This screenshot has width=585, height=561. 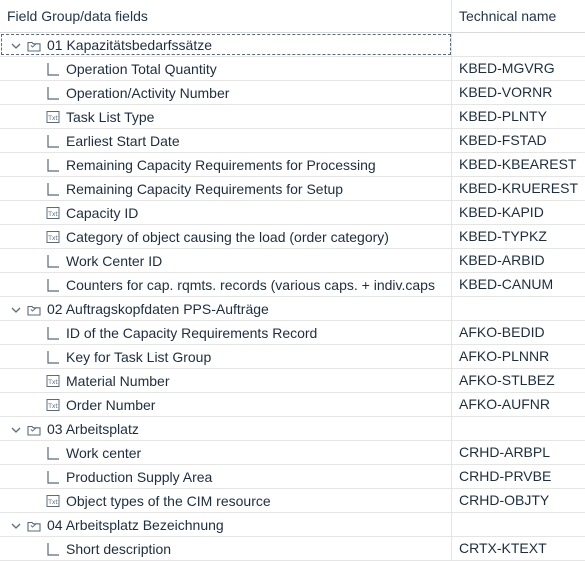 What do you see at coordinates (226, 212) in the screenshot?
I see `field-cell: Txt Capacity ID` at bounding box center [226, 212].